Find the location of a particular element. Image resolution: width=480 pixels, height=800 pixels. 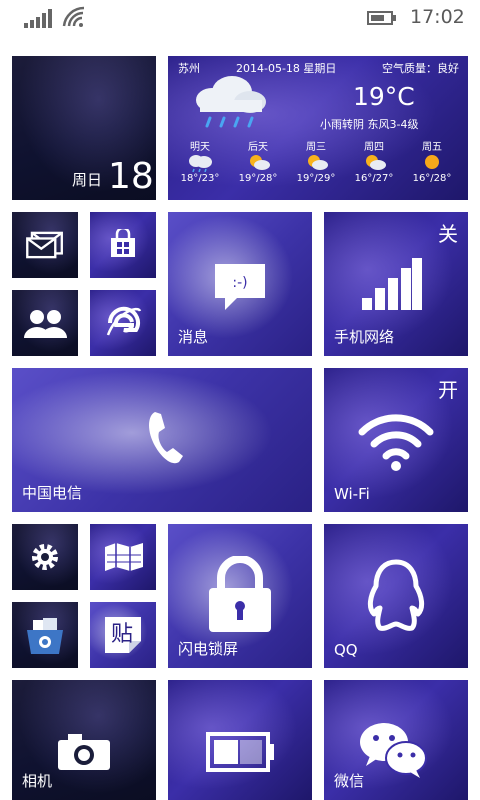

status-bar: 17:02 is located at coordinates (240, 18).